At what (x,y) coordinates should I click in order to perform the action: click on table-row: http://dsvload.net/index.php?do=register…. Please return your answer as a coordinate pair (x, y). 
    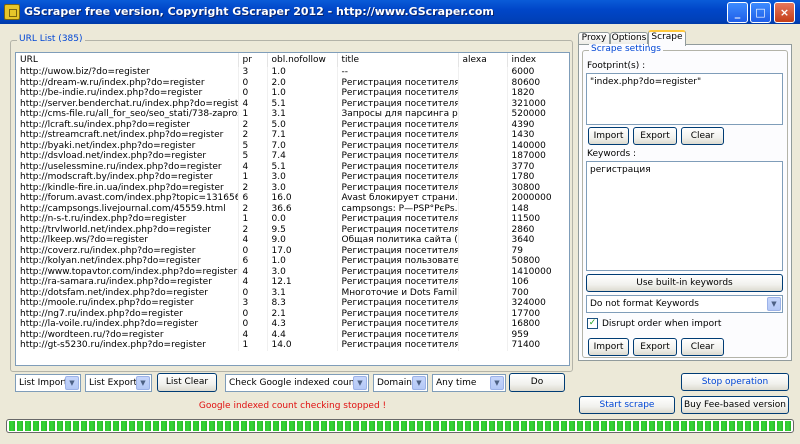
    Looking at the image, I should click on (292, 156).